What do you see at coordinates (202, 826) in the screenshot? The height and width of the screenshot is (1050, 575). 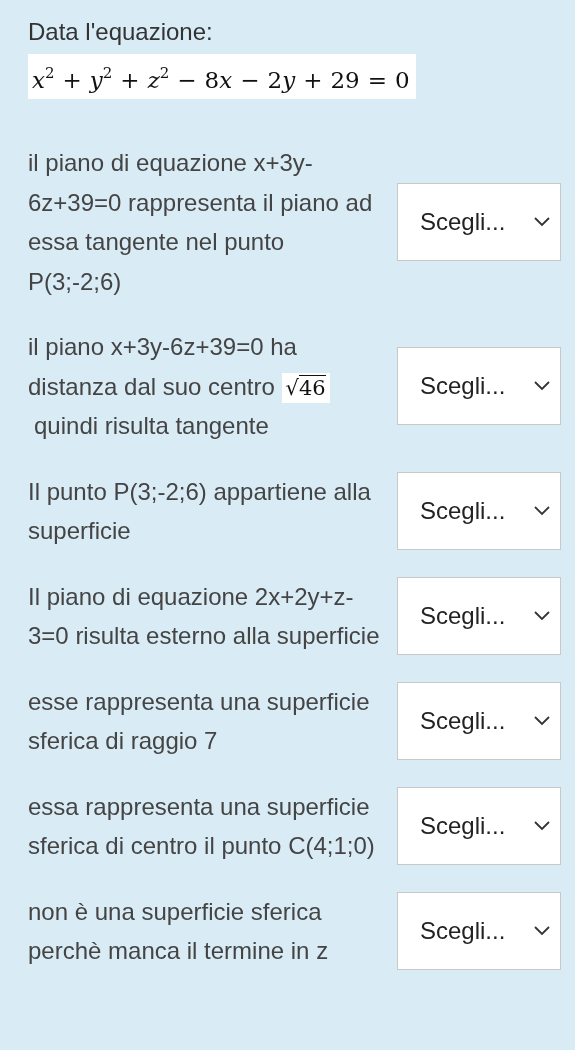 I see `statement-text: essa rappresenta una superficie sferica di centro il punto C(4;1;0)` at bounding box center [202, 826].